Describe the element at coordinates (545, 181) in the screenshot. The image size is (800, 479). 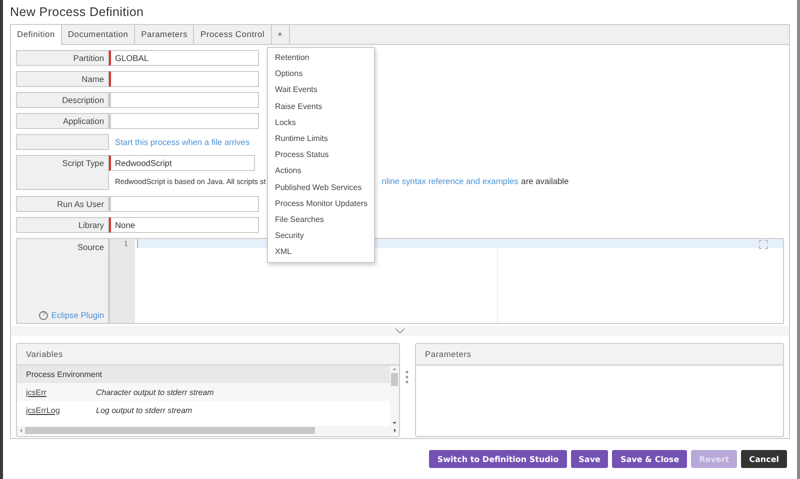
I see `script-note: are available` at that location.